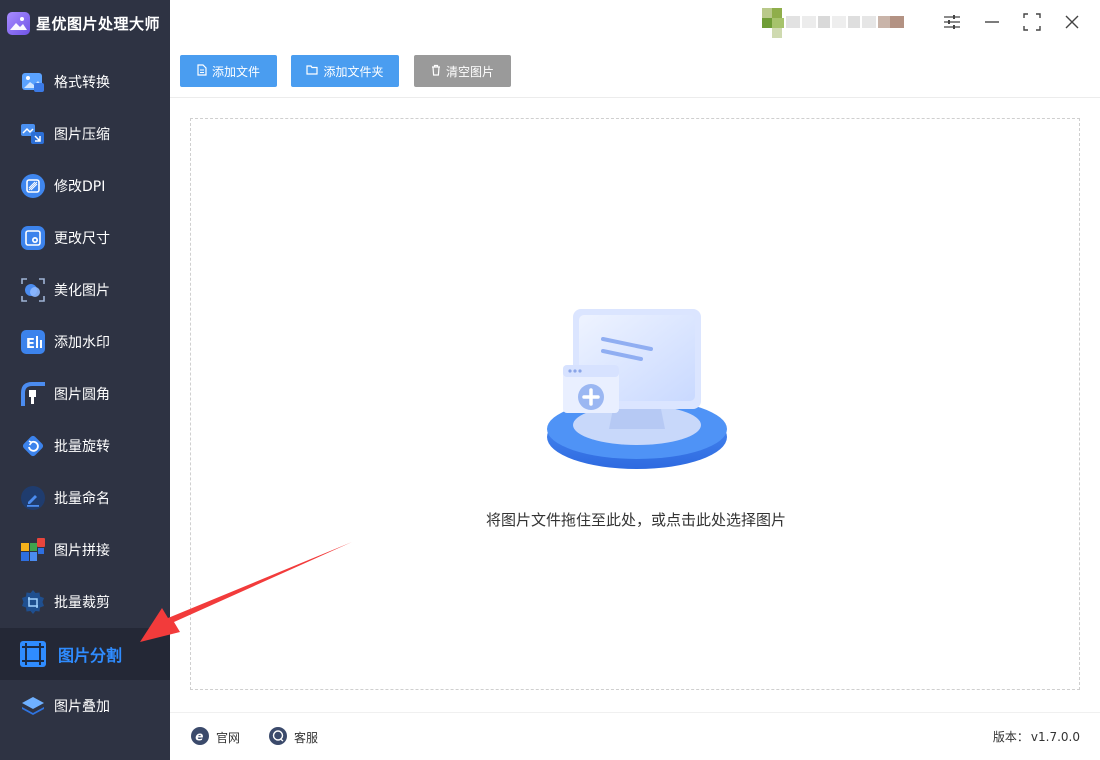  I want to click on sidebar-item-layers: 图片叠加, so click(85, 706).